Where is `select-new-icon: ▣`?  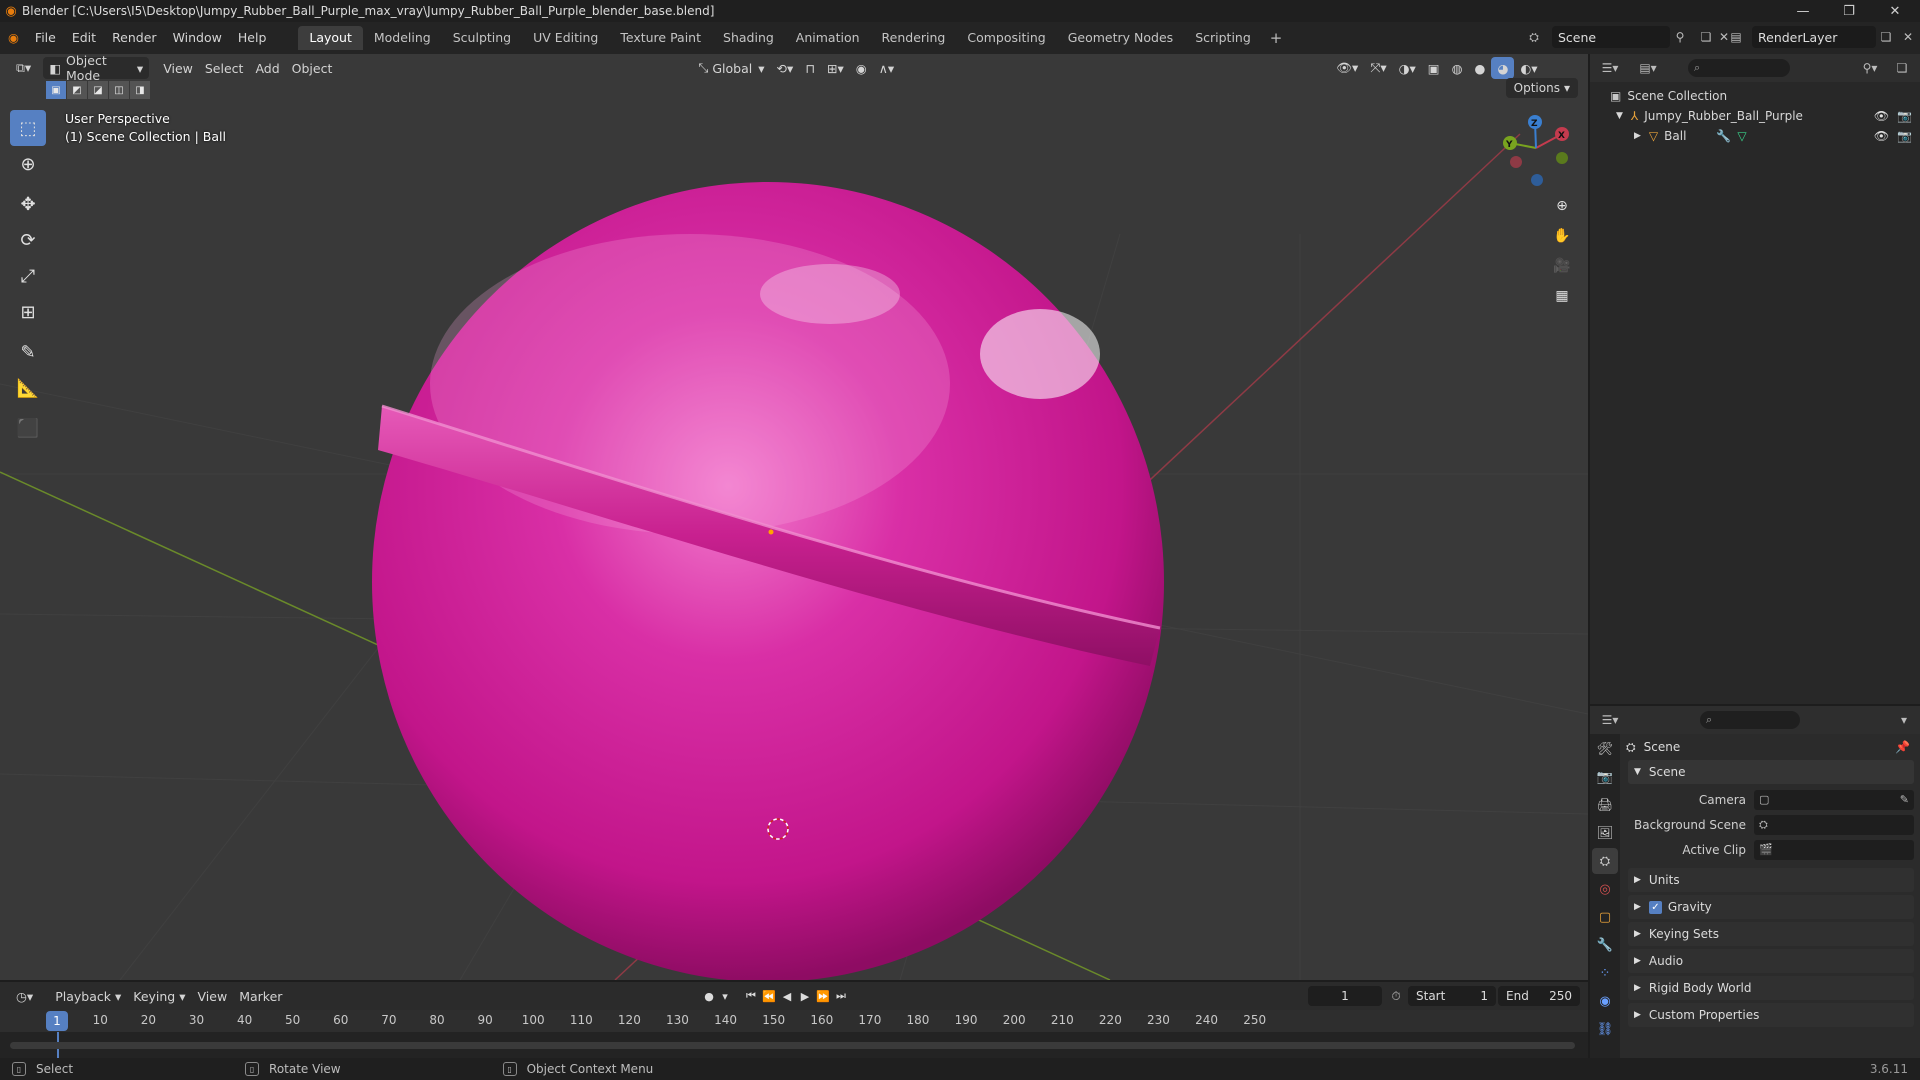
select-new-icon: ▣ is located at coordinates (56, 90).